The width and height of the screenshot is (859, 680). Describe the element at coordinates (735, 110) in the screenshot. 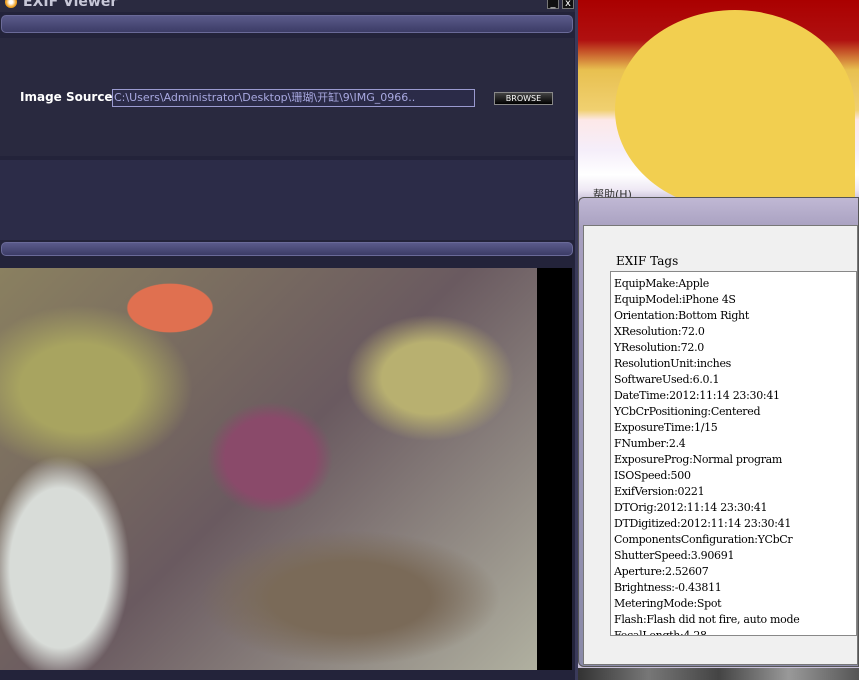

I see `wallpaper-leaf` at that location.